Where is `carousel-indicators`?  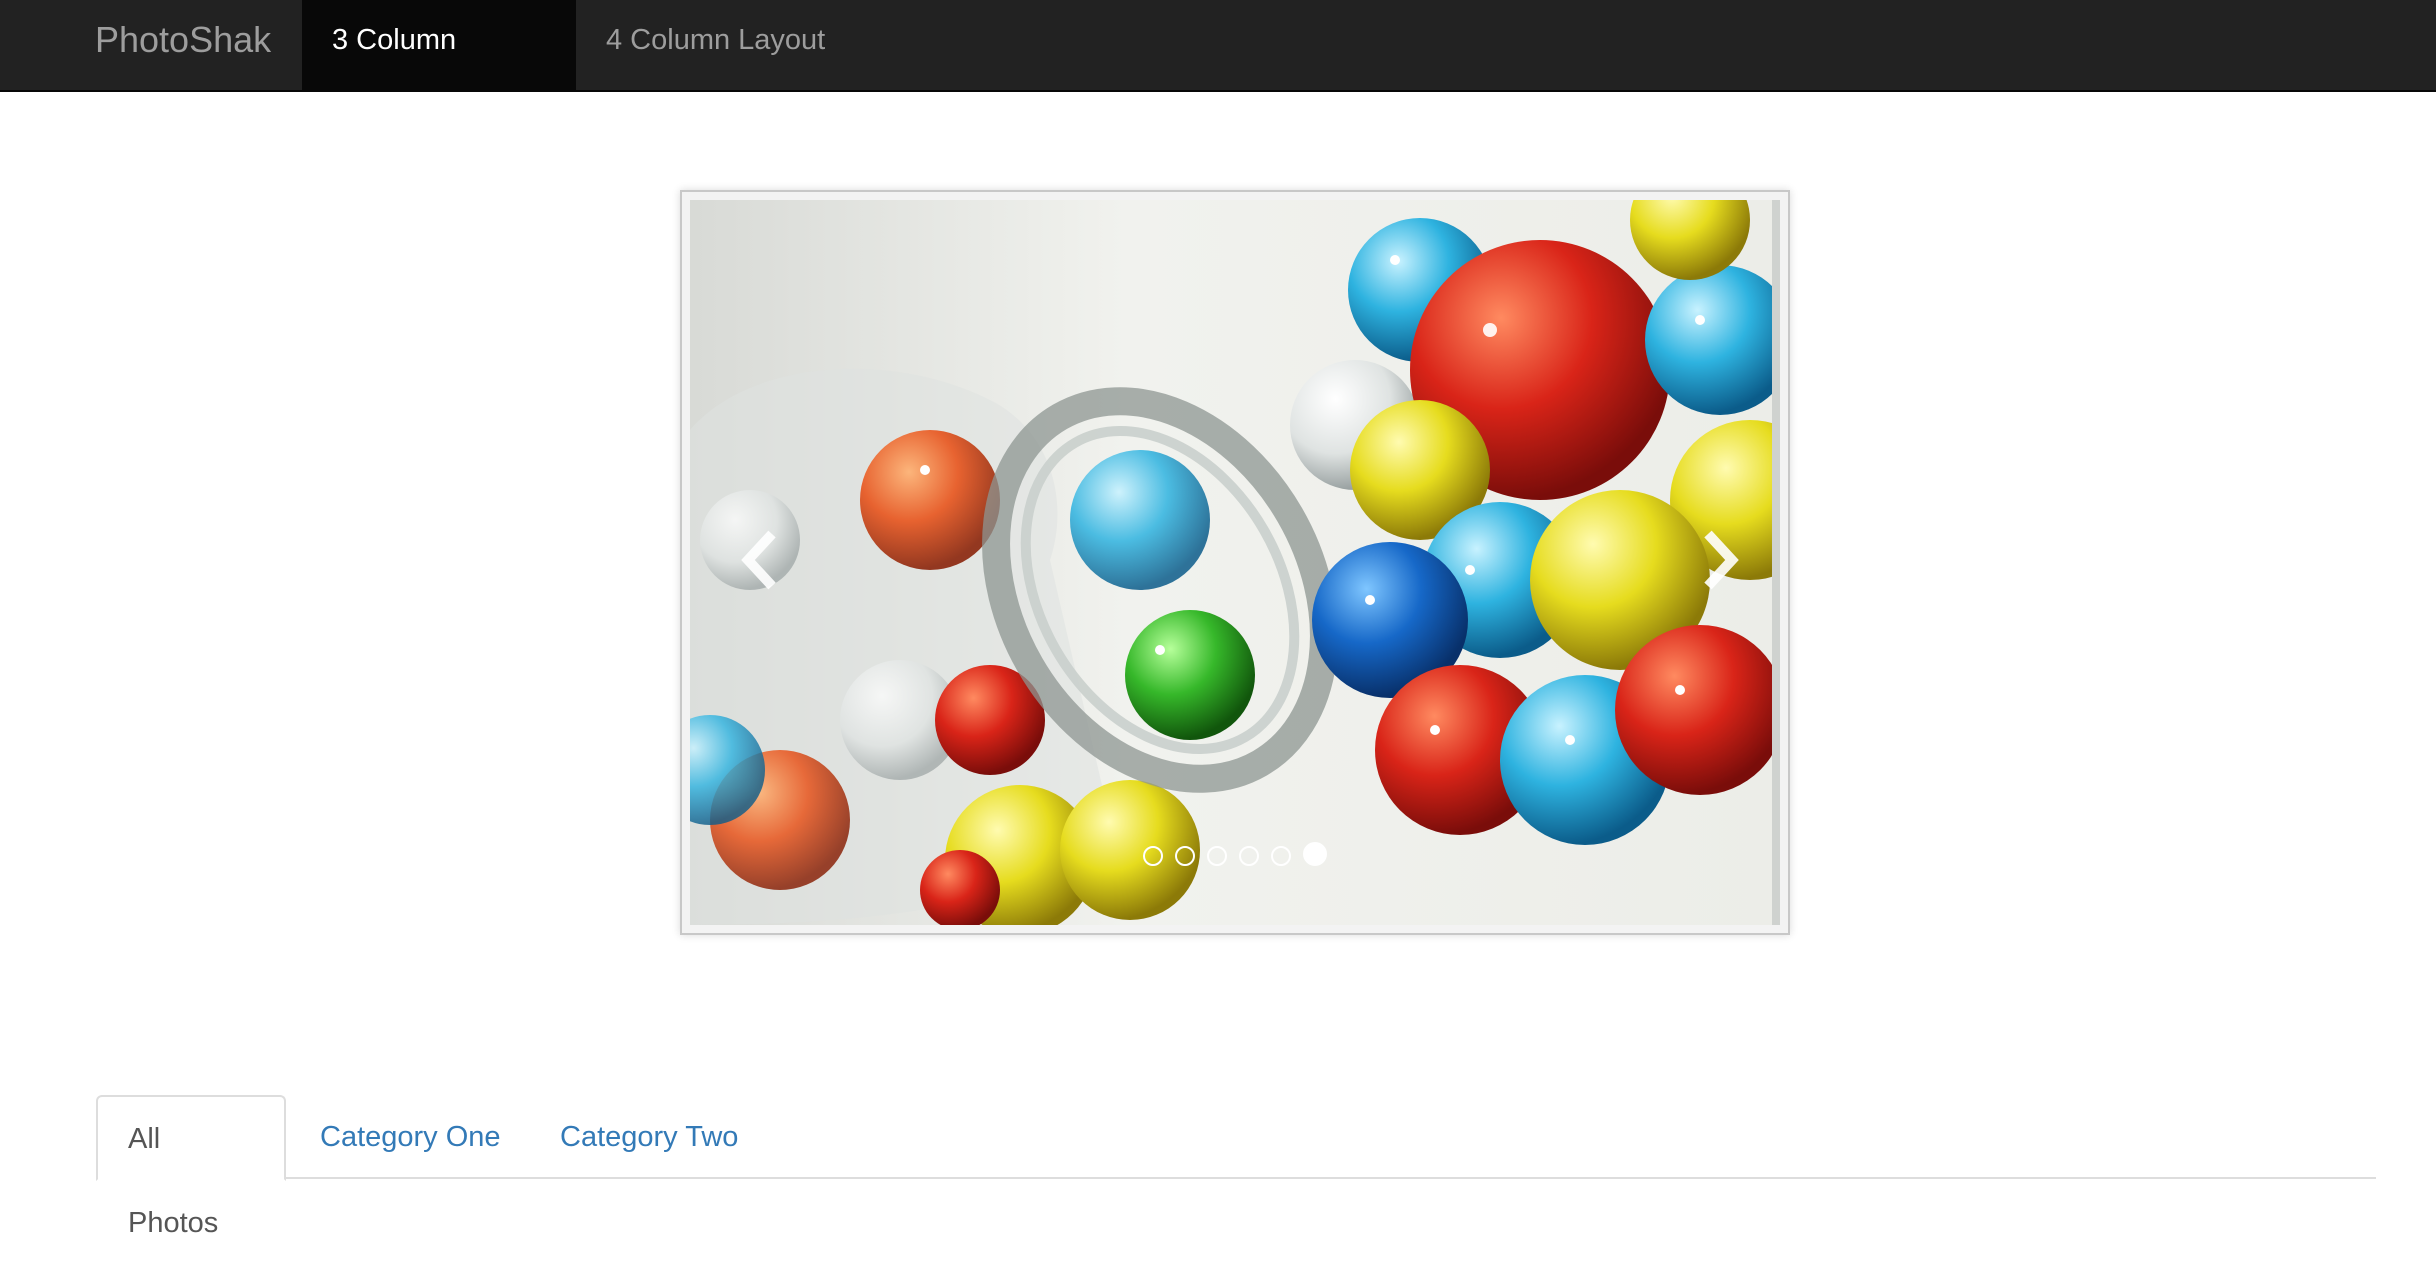
carousel-indicators is located at coordinates (1235, 854).